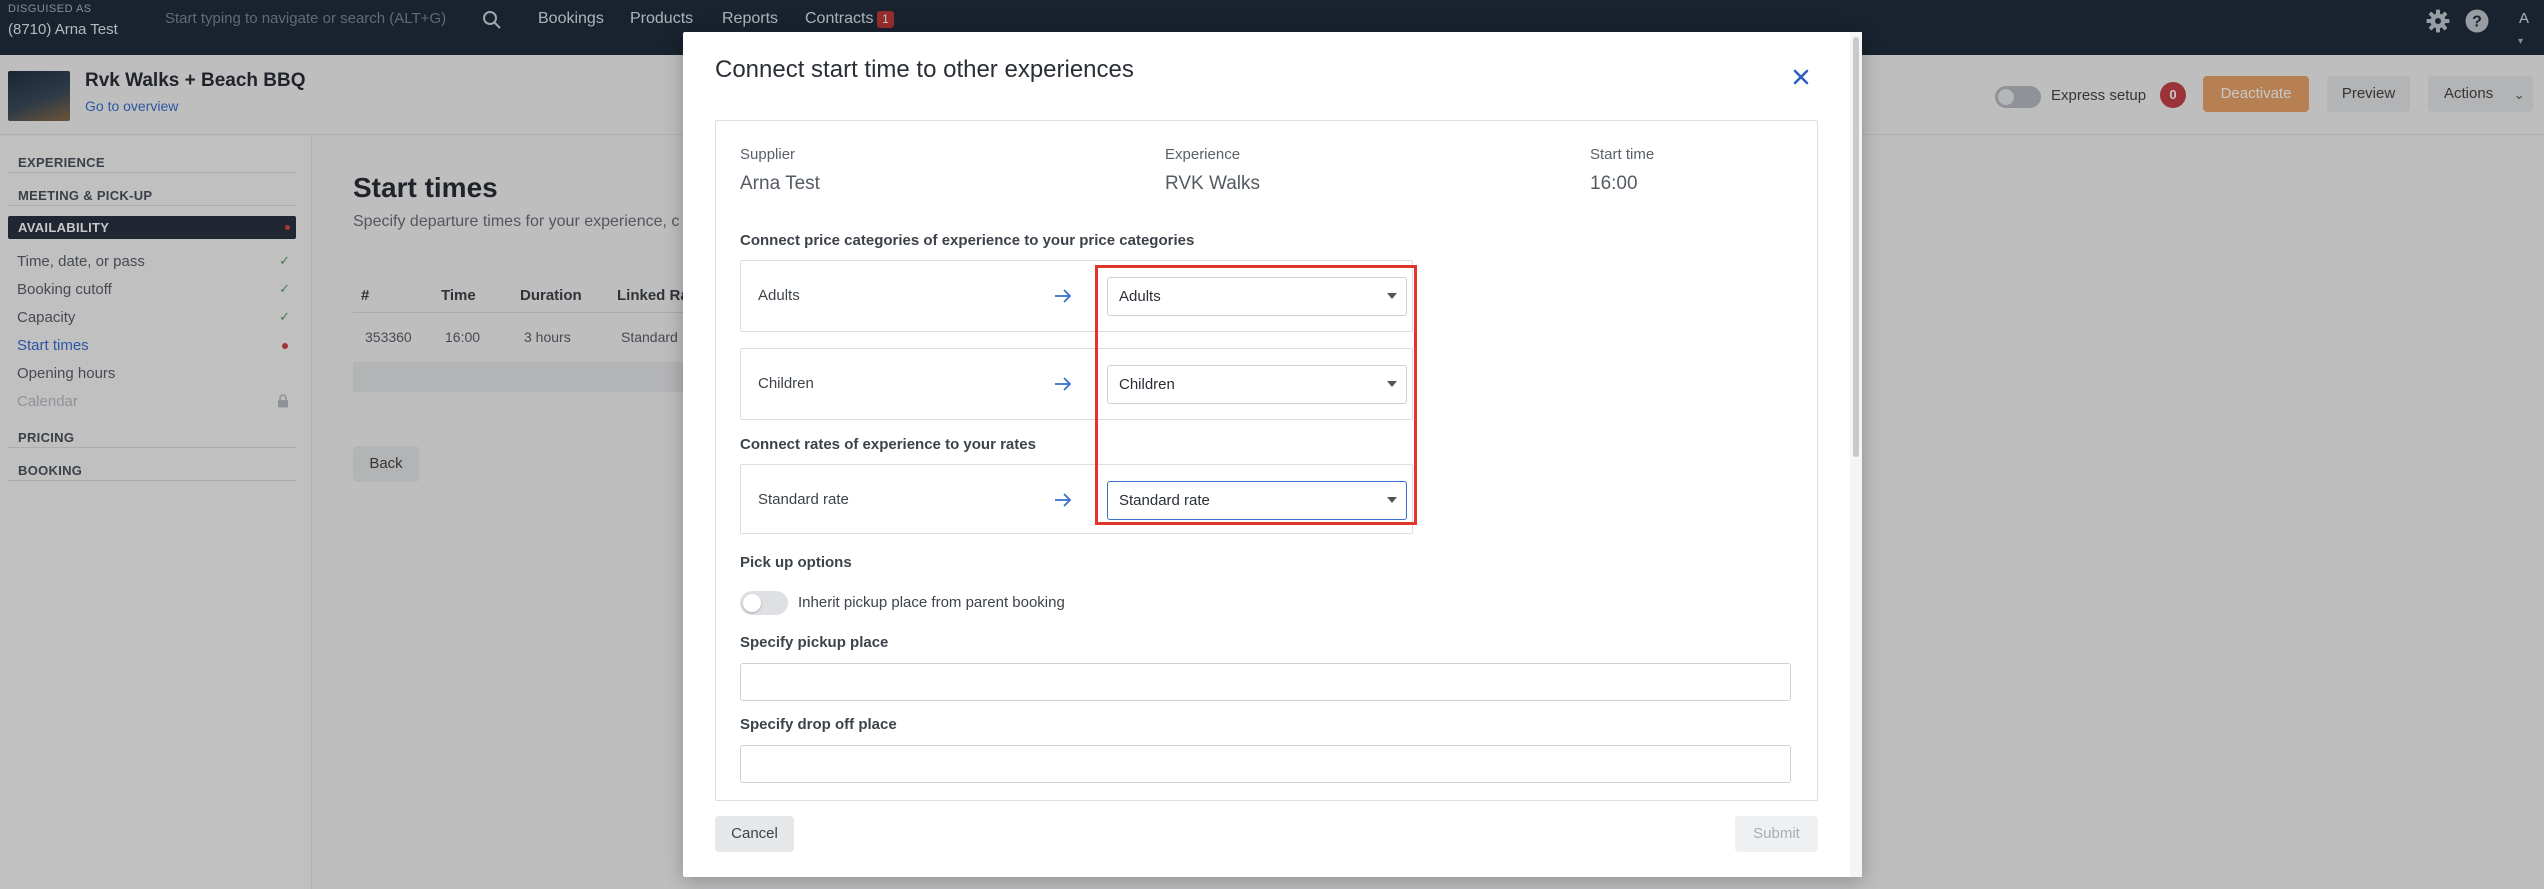  What do you see at coordinates (1801, 77) in the screenshot?
I see `close-icon` at bounding box center [1801, 77].